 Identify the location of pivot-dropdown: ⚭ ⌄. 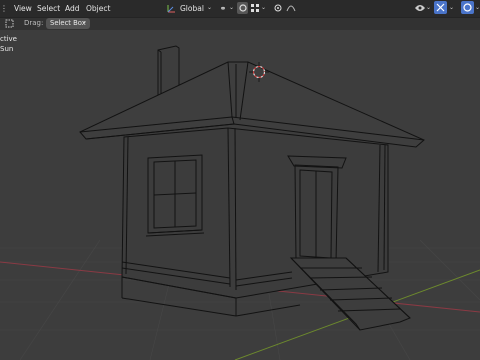
(227, 8).